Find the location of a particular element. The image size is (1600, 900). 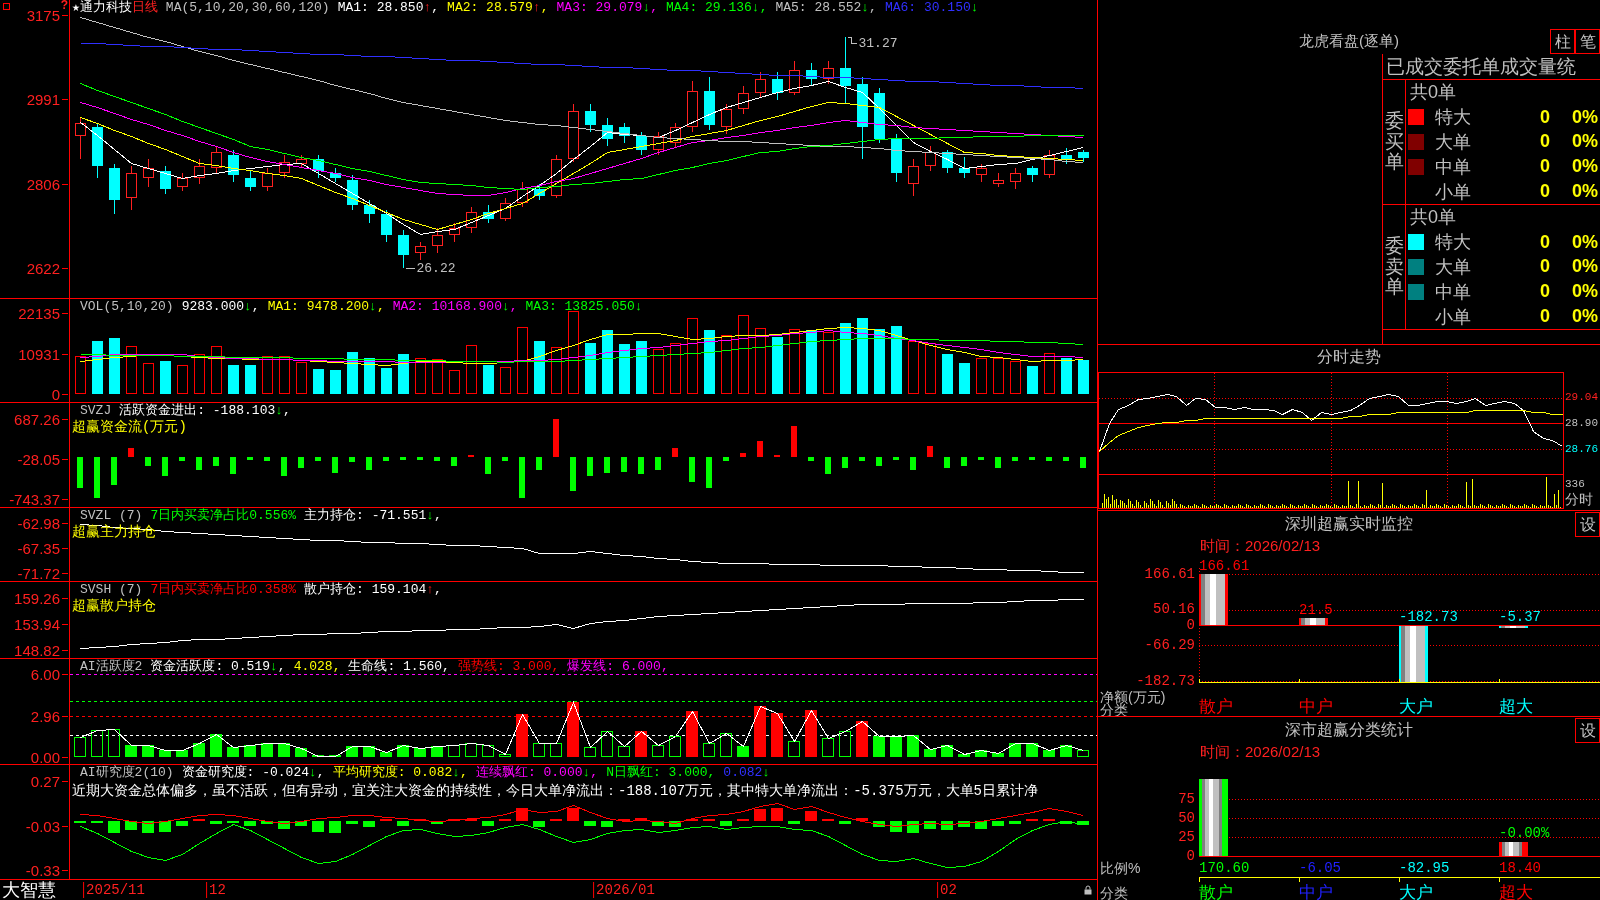

legend-text: SVSH (7) is located at coordinates (111, 590).